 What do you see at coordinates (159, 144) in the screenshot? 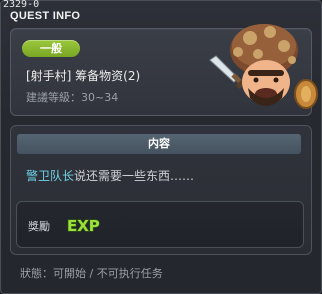
I see `content-header: 内容` at bounding box center [159, 144].